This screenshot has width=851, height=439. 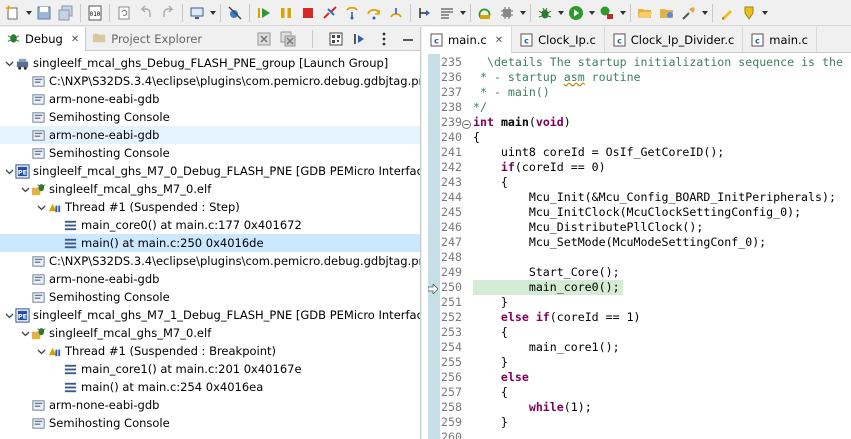 I want to click on save-icon, so click(x=44, y=13).